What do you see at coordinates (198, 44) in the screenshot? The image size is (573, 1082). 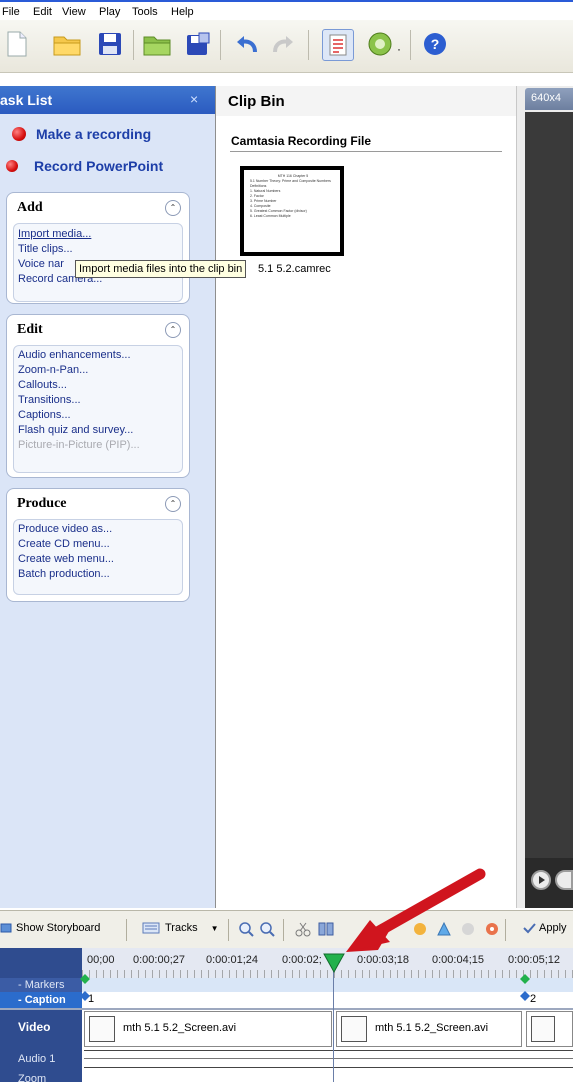 I see `save-as-icon` at bounding box center [198, 44].